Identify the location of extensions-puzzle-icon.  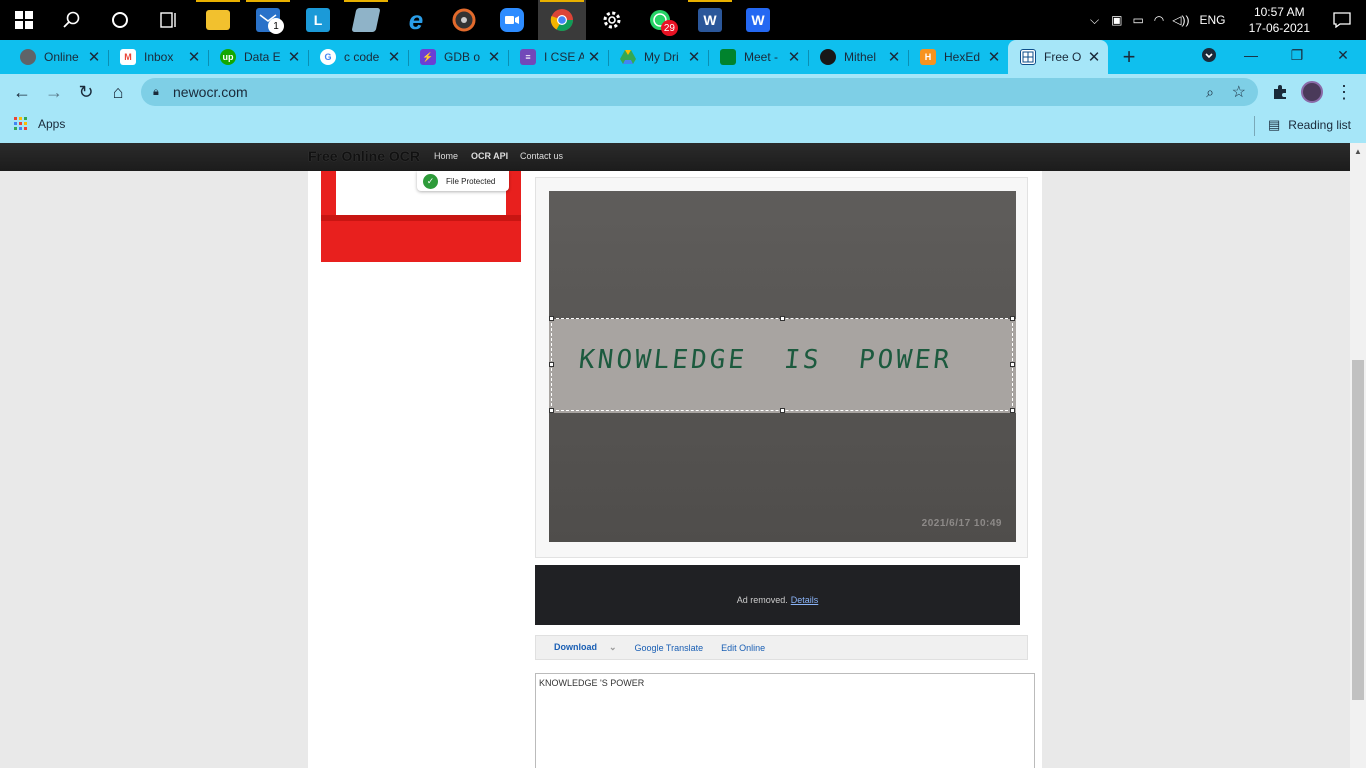
(1280, 92).